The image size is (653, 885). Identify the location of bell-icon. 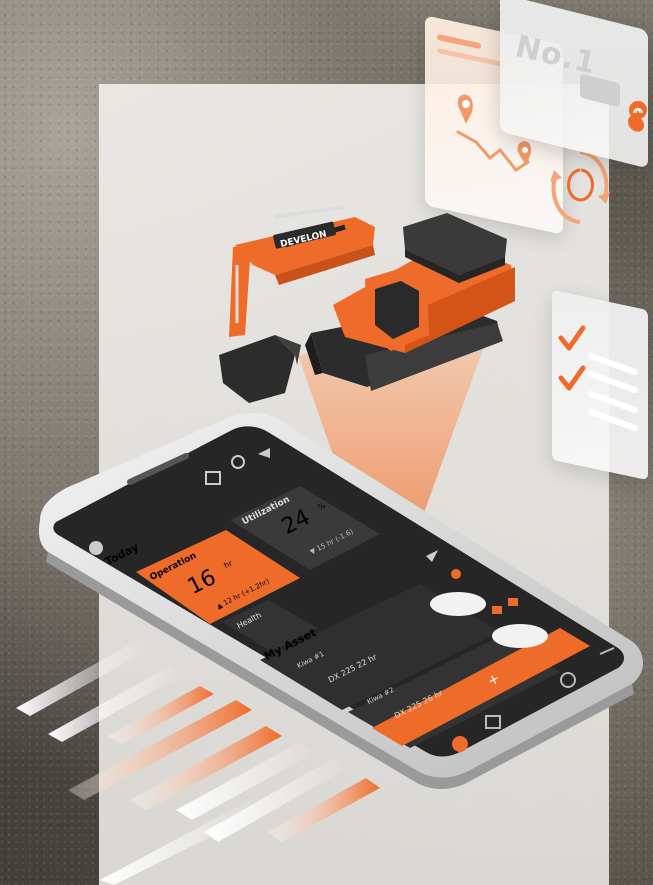
(264, 453).